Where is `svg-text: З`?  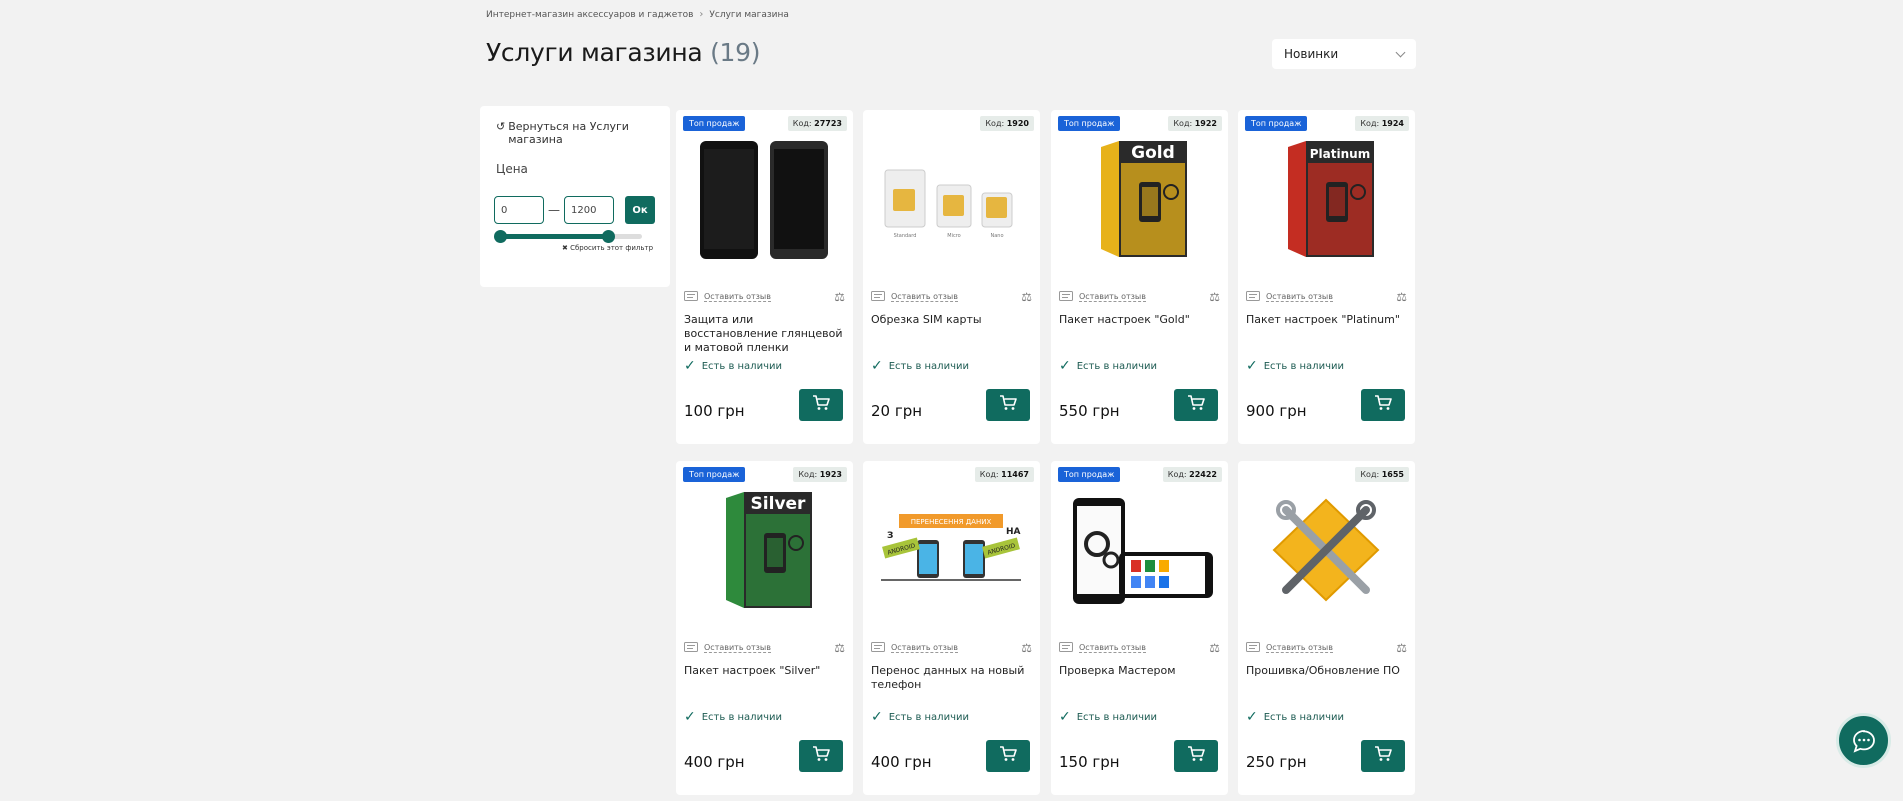 svg-text: З is located at coordinates (890, 536).